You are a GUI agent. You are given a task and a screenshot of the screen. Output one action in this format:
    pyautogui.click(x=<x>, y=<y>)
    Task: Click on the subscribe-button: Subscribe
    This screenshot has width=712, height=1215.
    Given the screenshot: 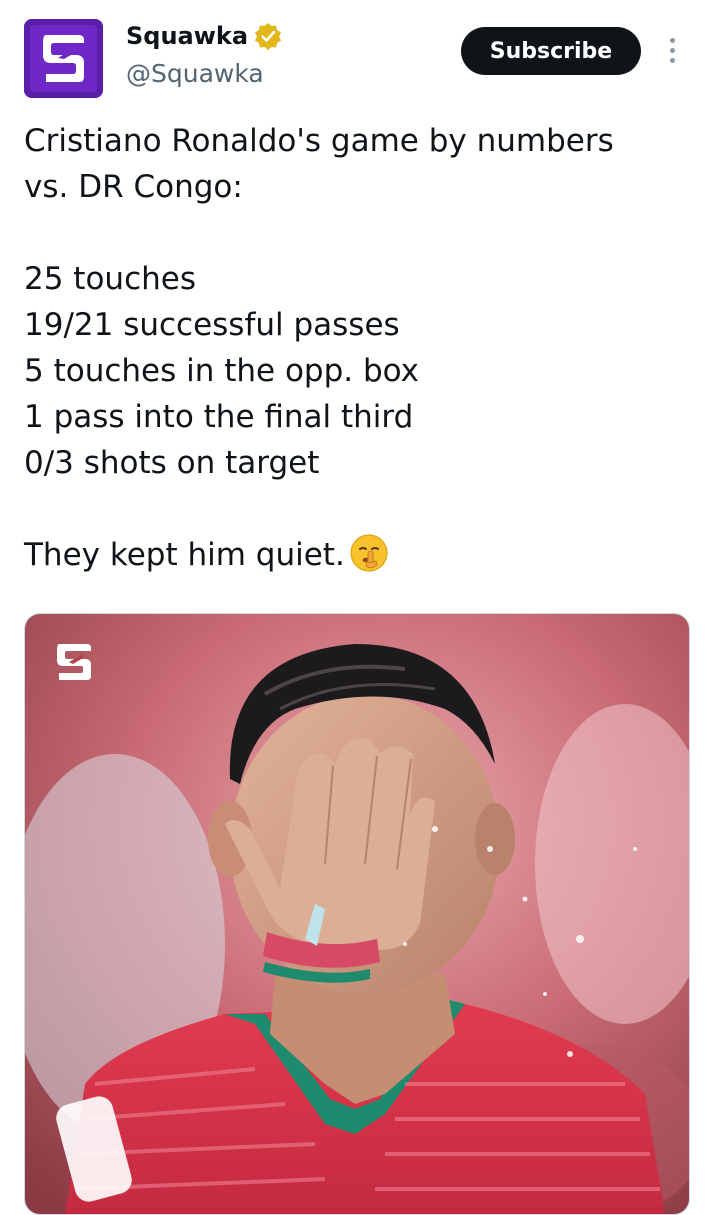 What is the action you would take?
    pyautogui.click(x=551, y=51)
    